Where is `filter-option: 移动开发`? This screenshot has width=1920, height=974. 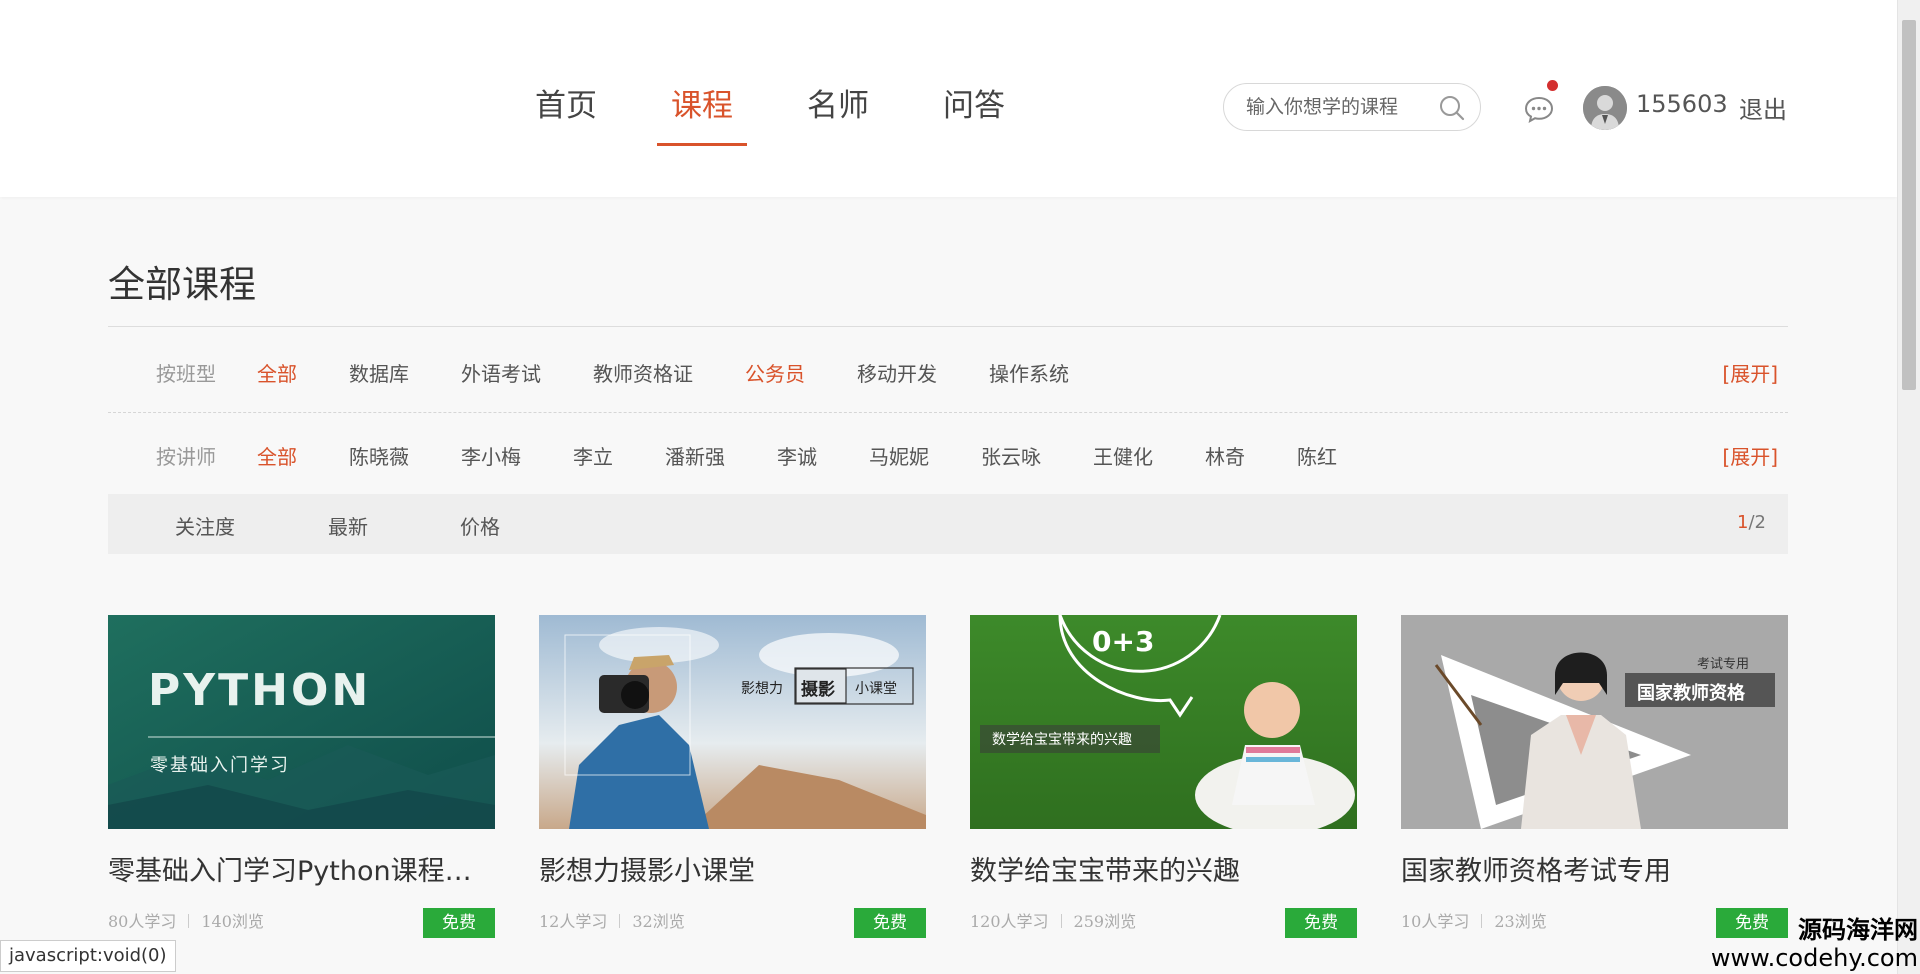 filter-option: 移动开发 is located at coordinates (897, 372).